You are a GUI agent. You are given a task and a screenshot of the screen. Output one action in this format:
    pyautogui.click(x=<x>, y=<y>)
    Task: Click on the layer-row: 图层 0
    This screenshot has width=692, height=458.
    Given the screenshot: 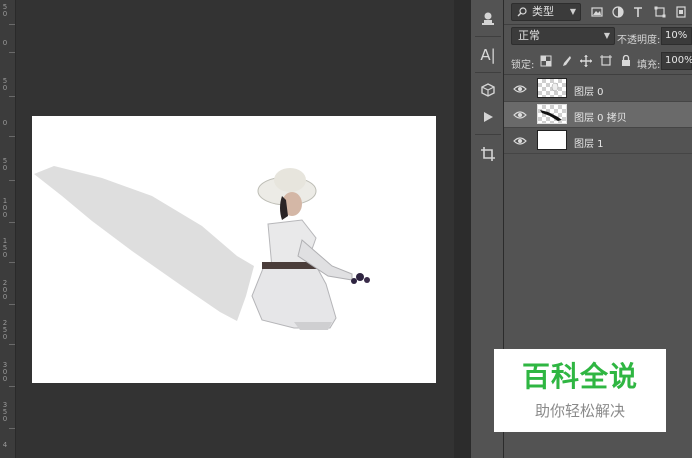 What is the action you would take?
    pyautogui.click(x=598, y=89)
    